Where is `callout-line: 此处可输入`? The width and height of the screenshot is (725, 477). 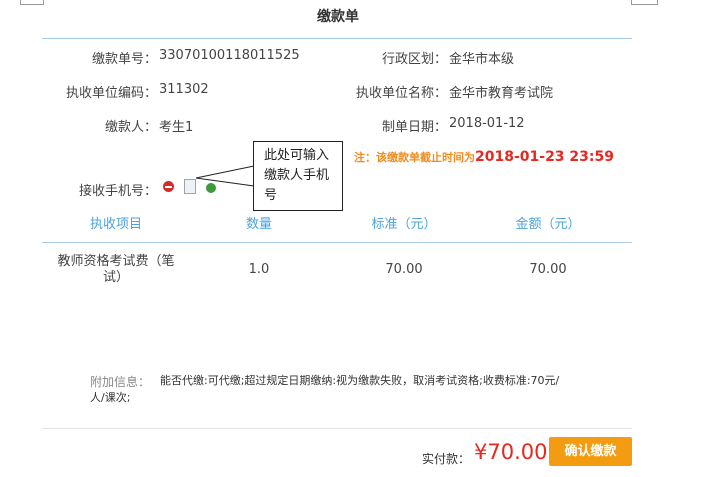
callout-line: 此处可输入 is located at coordinates (297, 155).